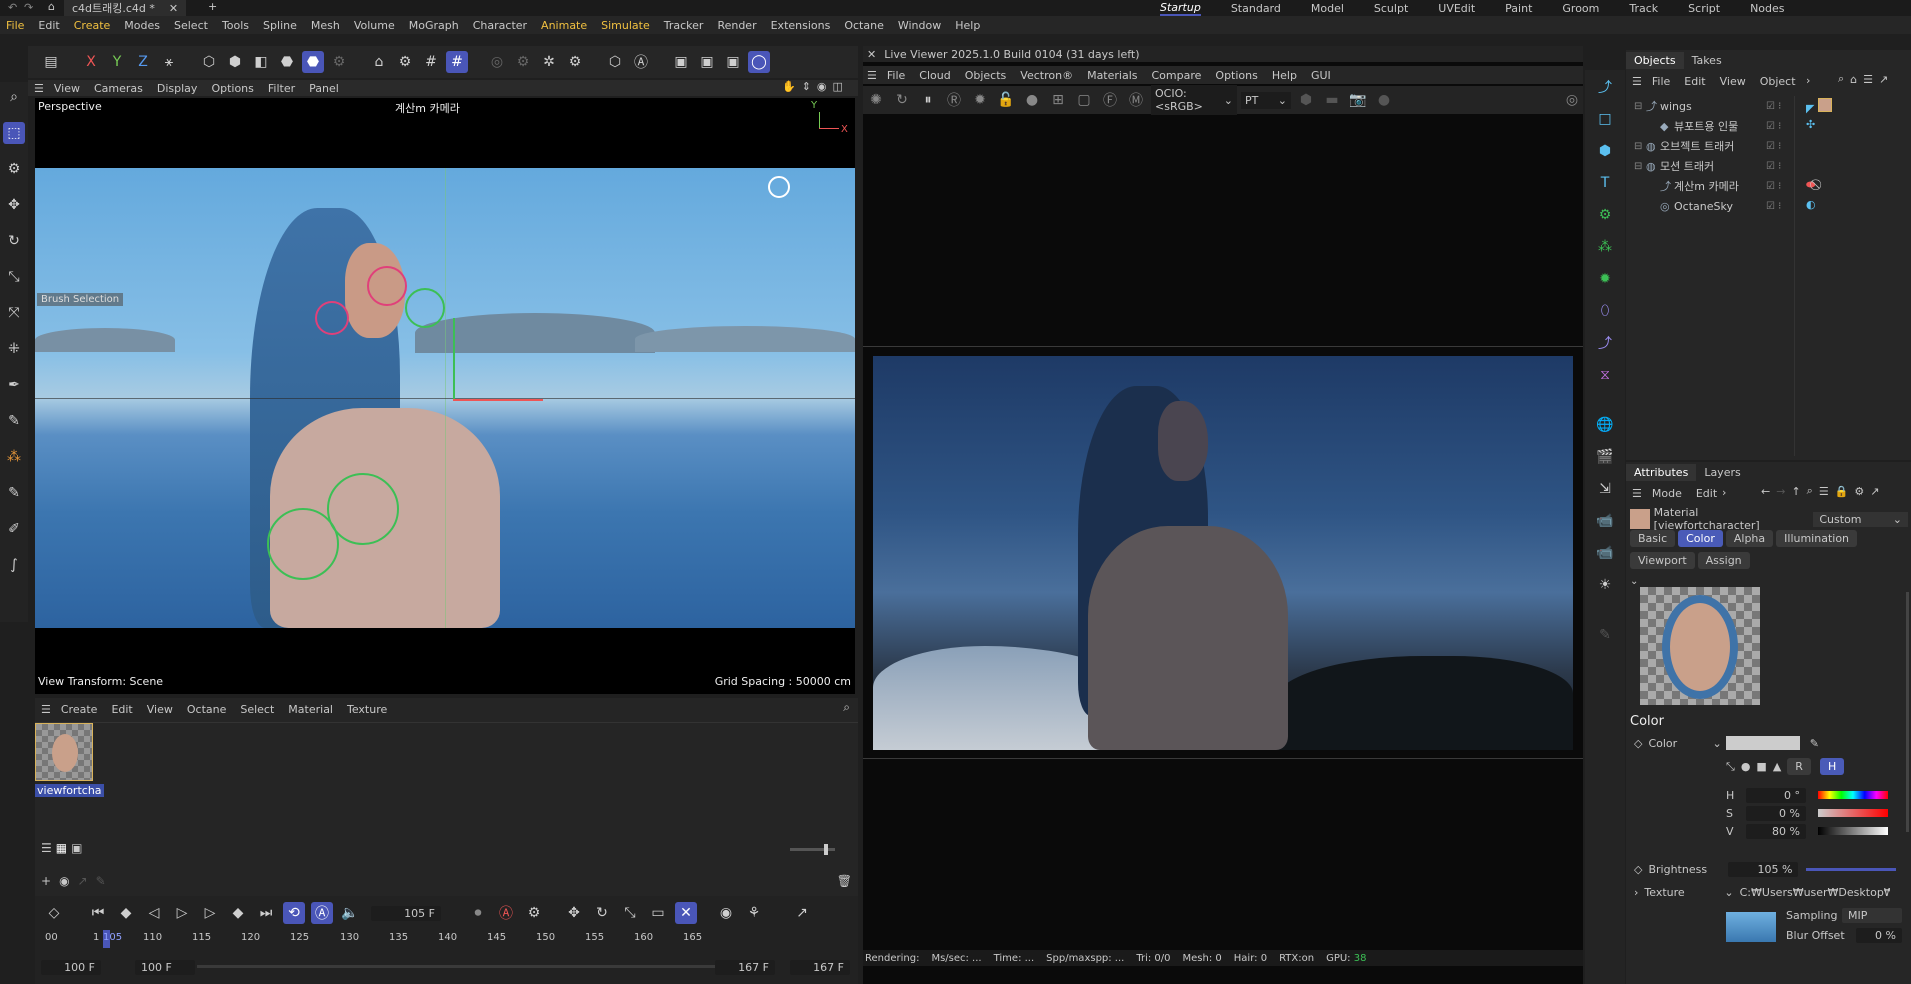 The height and width of the screenshot is (984, 1911). What do you see at coordinates (1706, 493) in the screenshot?
I see `attributes-menu-edit: Edit` at bounding box center [1706, 493].